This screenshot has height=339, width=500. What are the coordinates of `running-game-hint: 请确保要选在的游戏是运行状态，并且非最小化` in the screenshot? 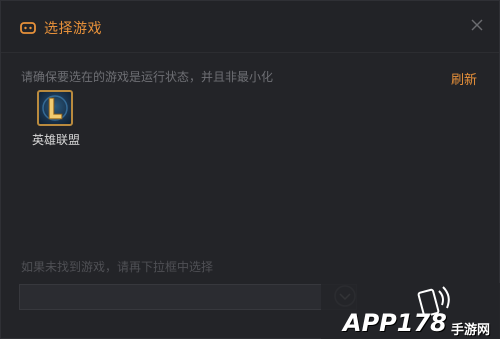 It's located at (147, 77).